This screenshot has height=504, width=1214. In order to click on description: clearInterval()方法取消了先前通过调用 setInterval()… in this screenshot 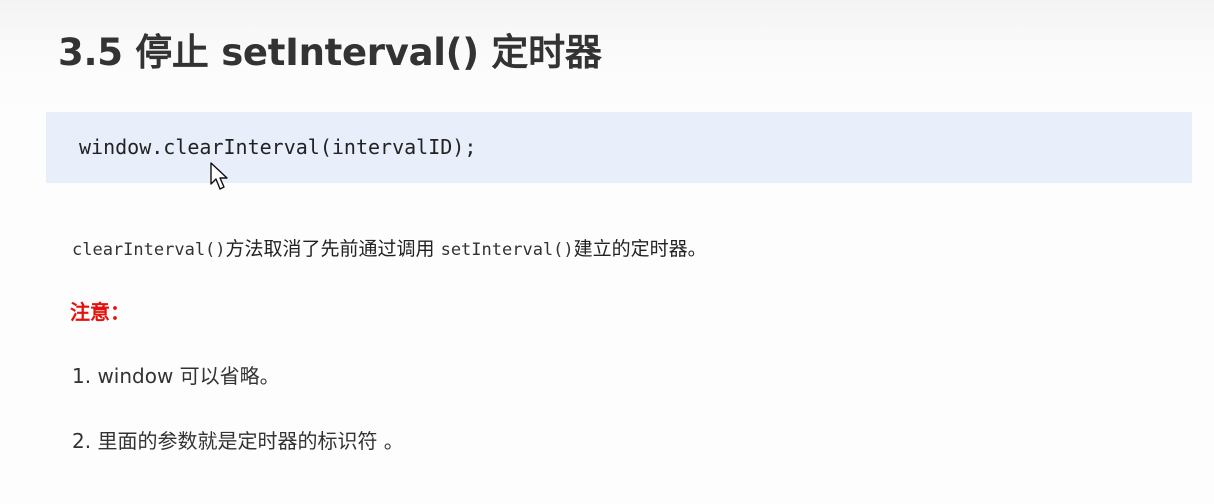, I will do `click(389, 247)`.